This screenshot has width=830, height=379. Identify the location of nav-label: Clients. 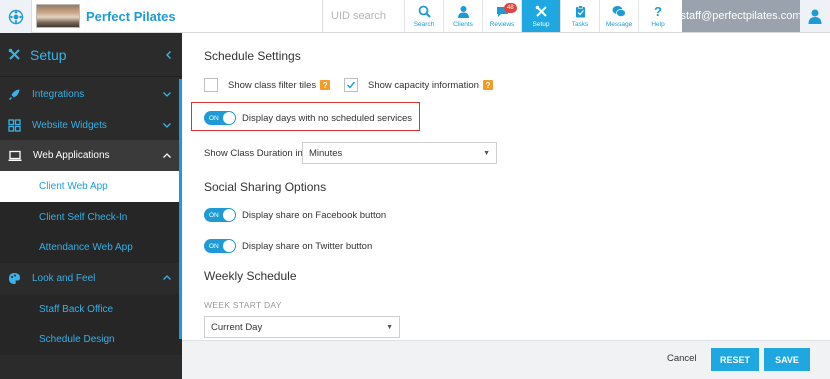
(463, 24).